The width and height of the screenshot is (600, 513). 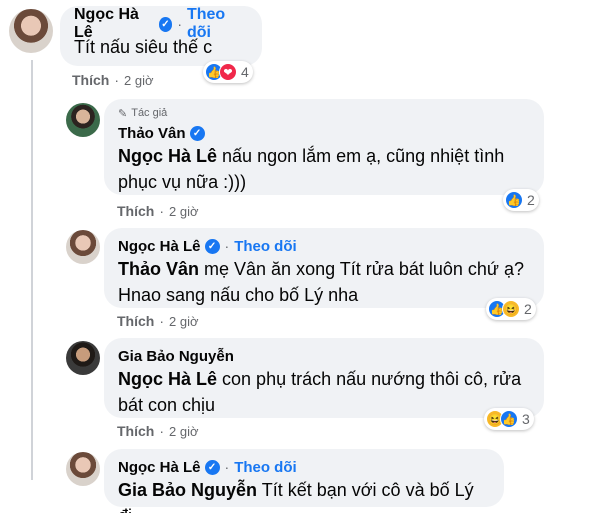 I want to click on comment-author: Thảo Vân, so click(x=152, y=133).